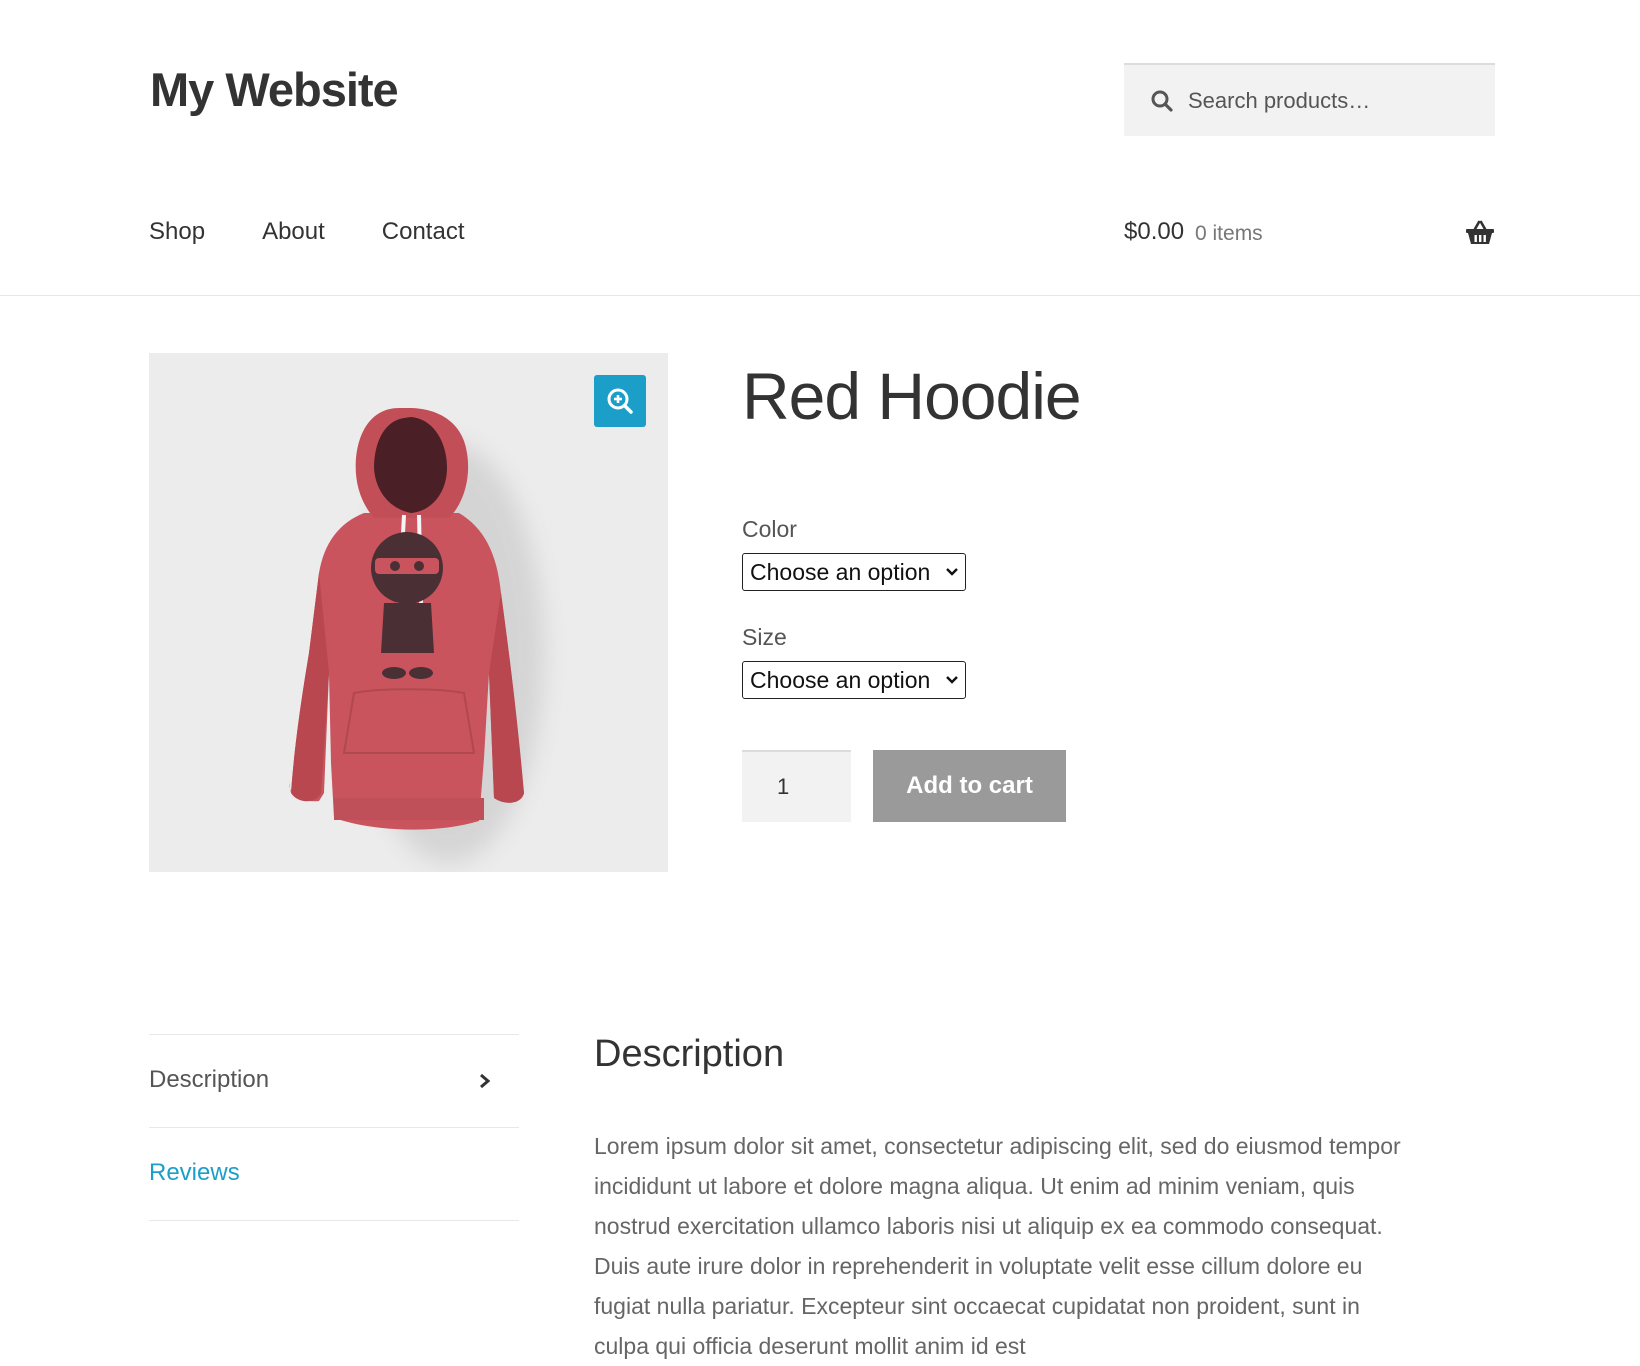 The image size is (1640, 1366). I want to click on color-select: Choose an option, so click(854, 572).